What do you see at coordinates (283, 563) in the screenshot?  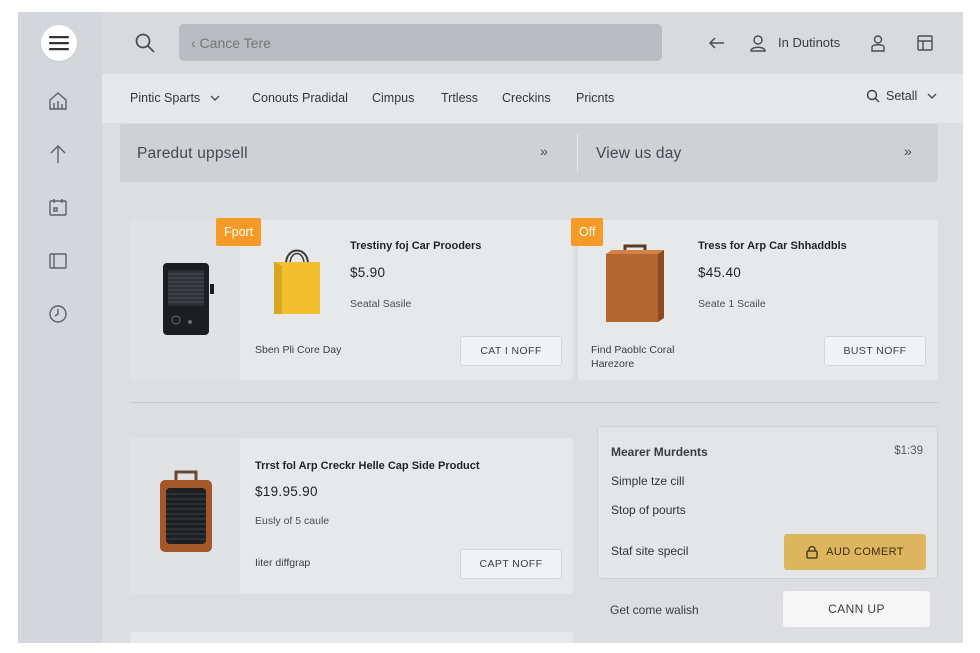 I see `product-footer: Iiter diffgrap` at bounding box center [283, 563].